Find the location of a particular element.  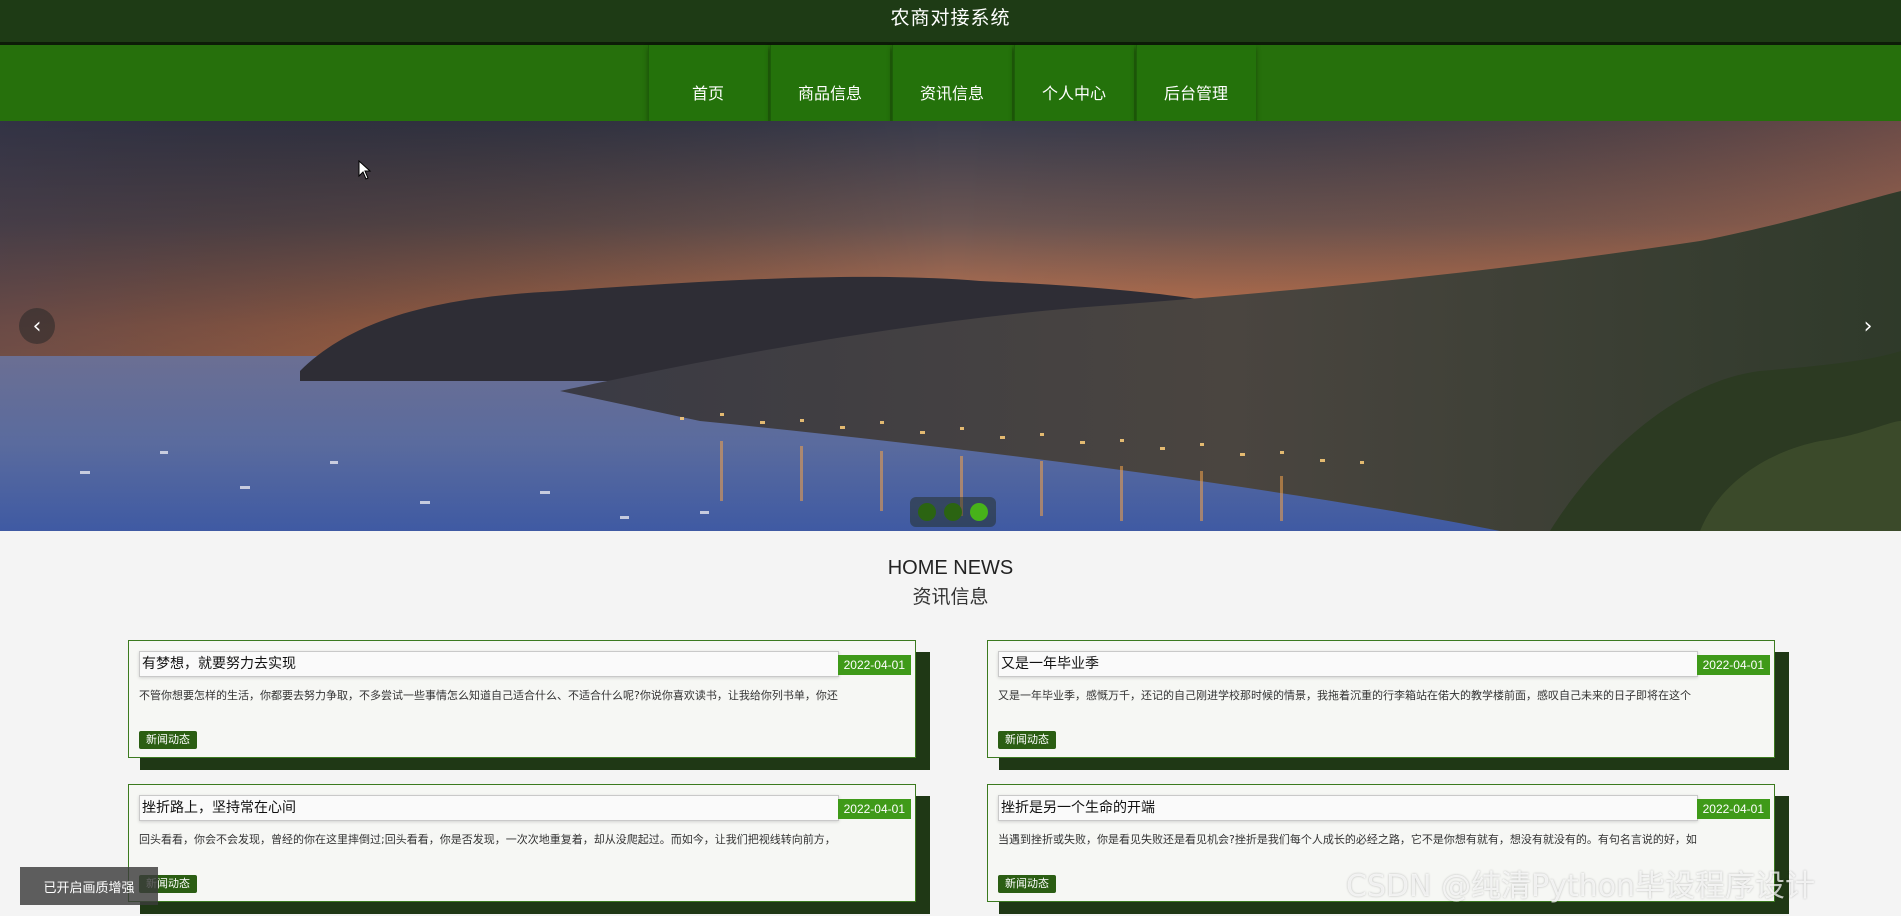

carousel-prev-button: ‹ is located at coordinates (37, 326).